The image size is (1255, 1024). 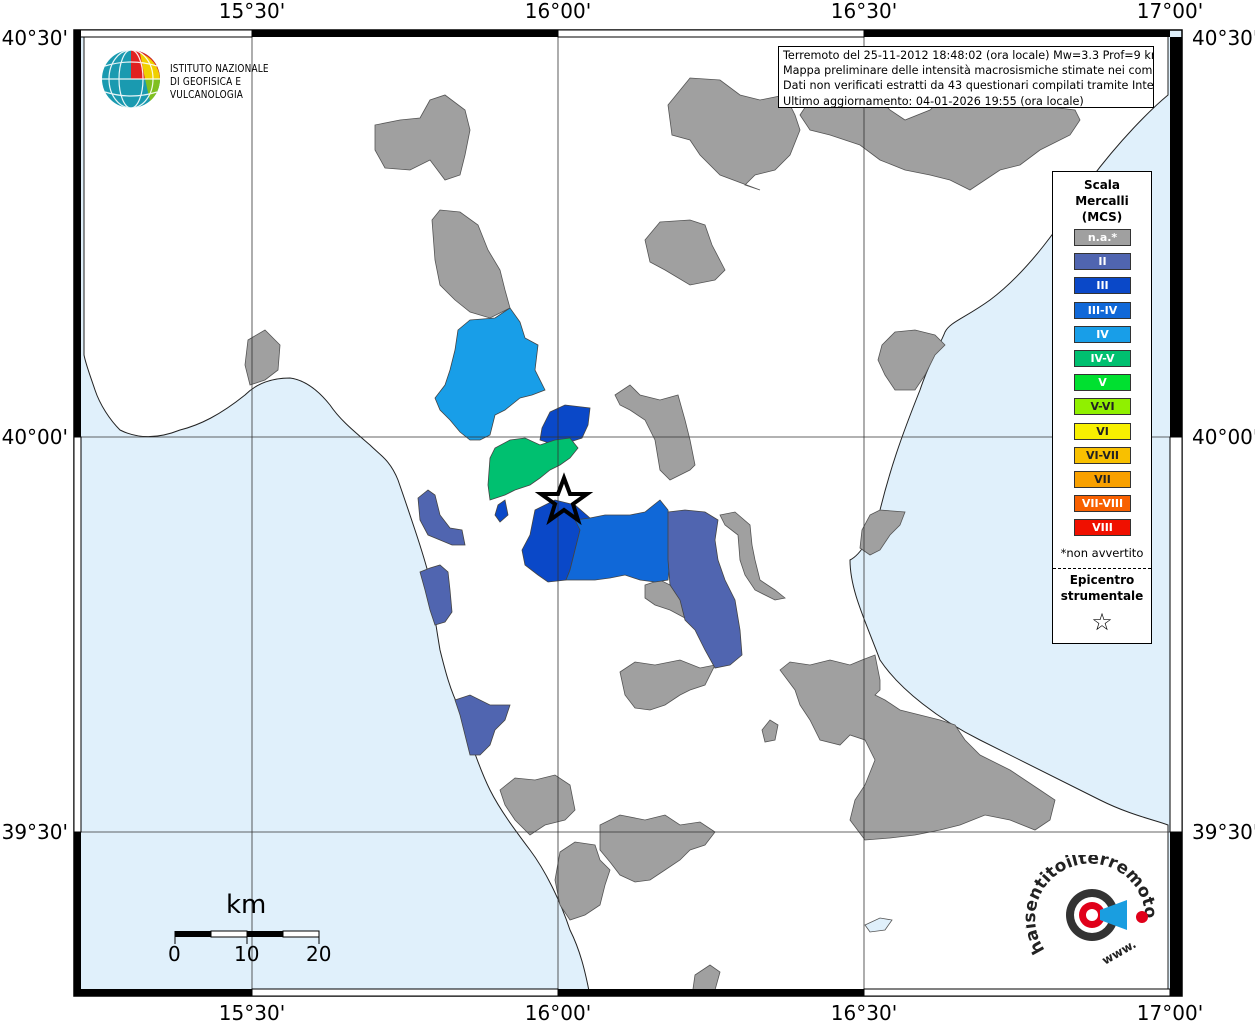 I want to click on legend-epicenter-label: Epicentro strumentale, so click(x=1102, y=588).